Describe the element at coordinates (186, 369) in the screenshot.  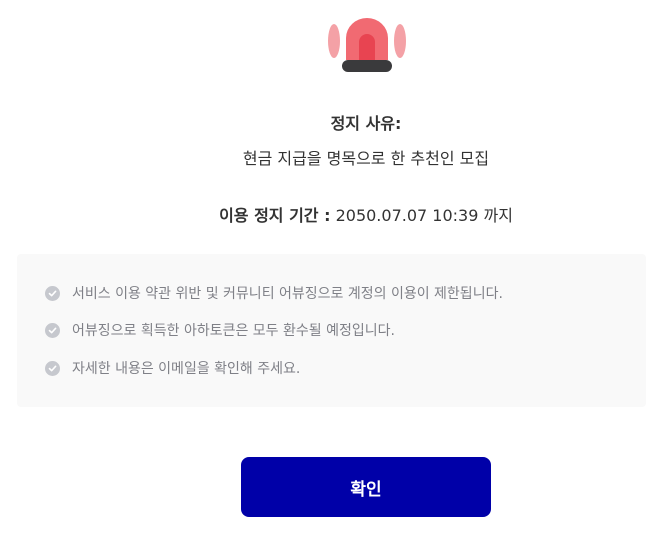
I see `notice-text: 자세한 내용은 이메일을 확인해 주세요.` at that location.